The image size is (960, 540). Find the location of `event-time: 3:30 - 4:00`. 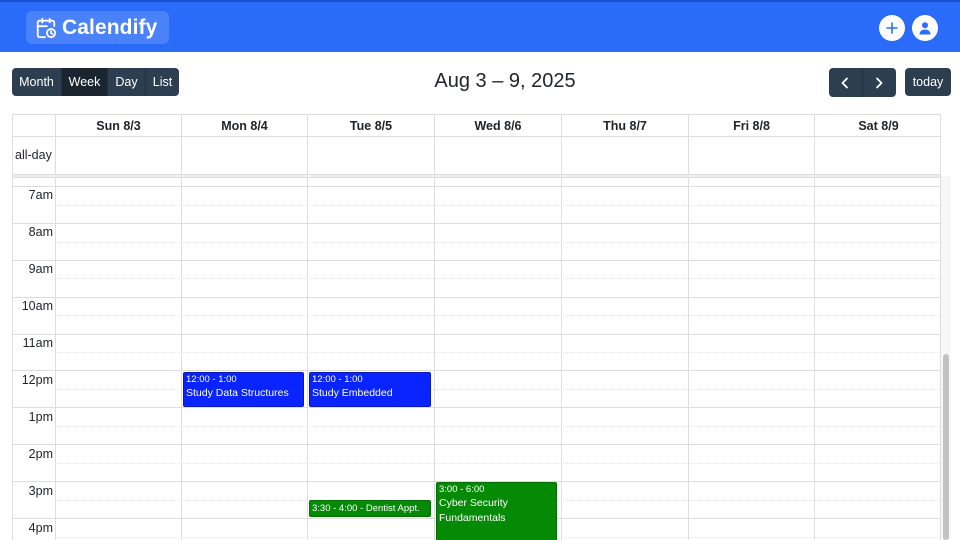

event-time: 3:30 - 4:00 is located at coordinates (335, 508).